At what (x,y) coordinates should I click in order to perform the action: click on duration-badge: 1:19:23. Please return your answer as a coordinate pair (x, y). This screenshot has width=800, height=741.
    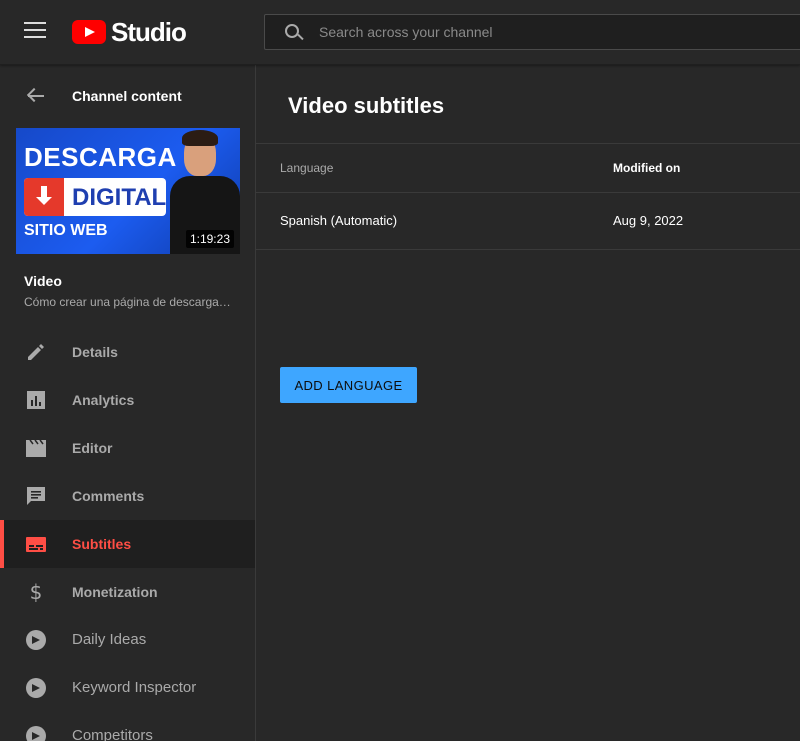
    Looking at the image, I should click on (209, 239).